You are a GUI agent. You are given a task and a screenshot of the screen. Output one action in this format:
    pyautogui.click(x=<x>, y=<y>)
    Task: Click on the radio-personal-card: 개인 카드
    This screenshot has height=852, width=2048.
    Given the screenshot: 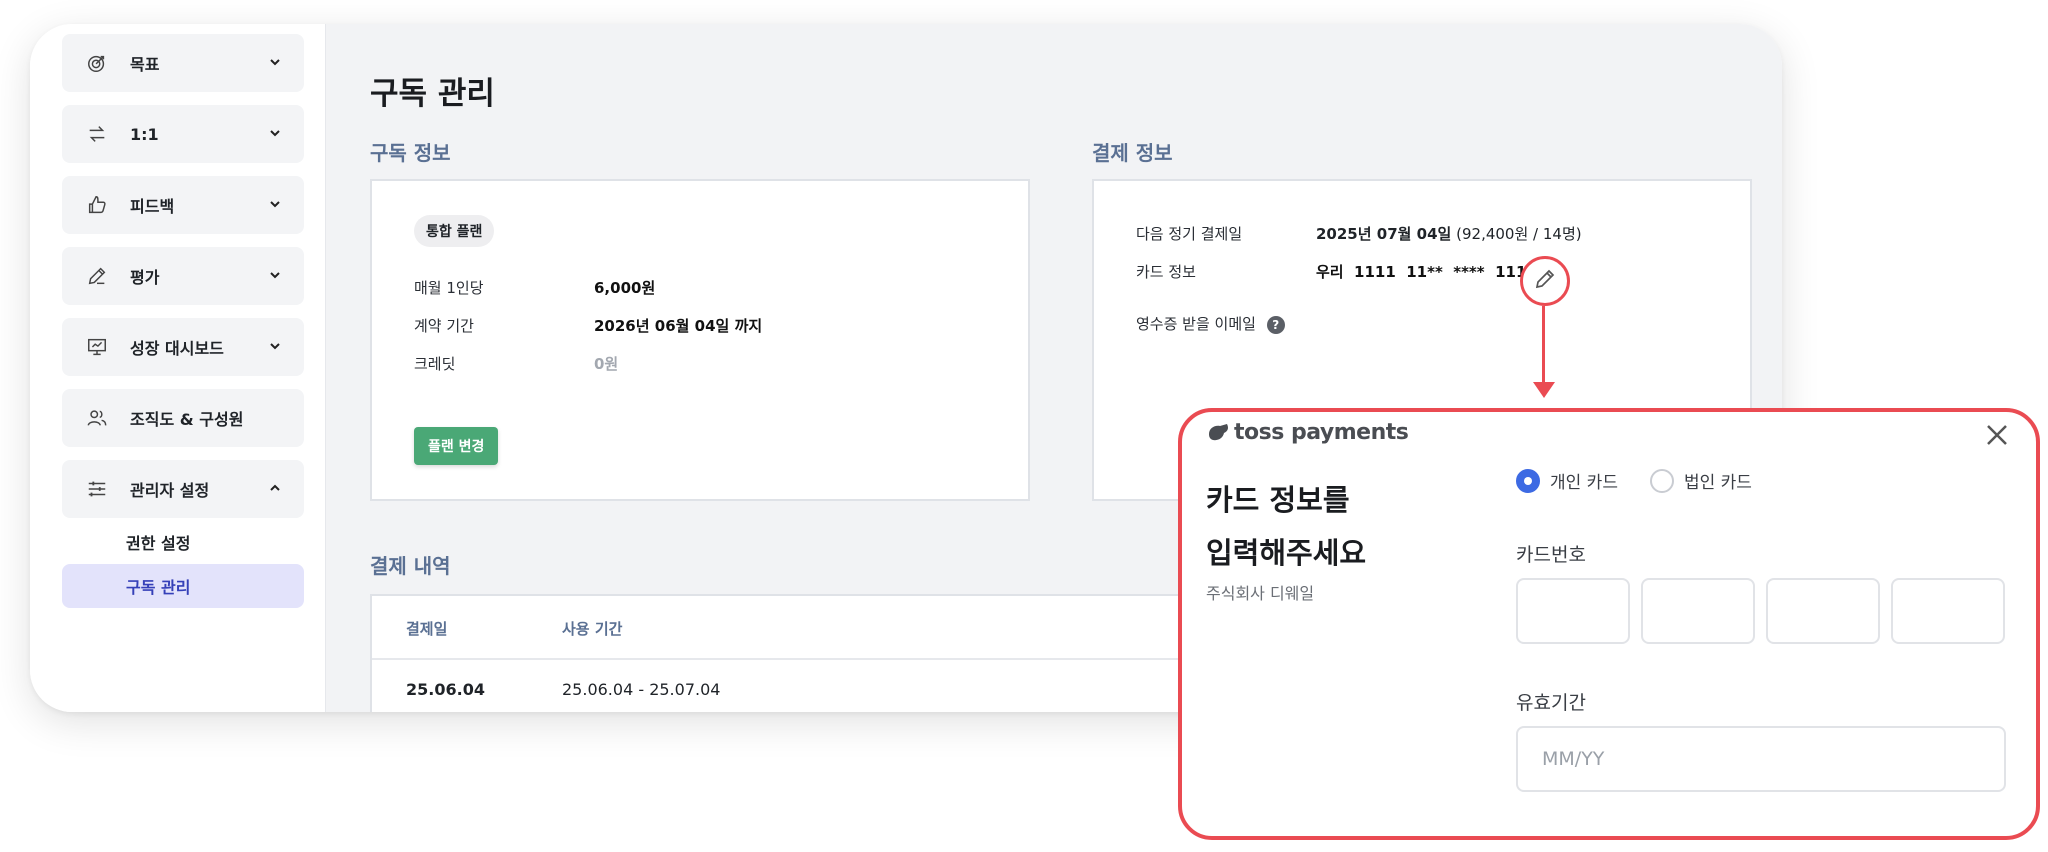 What is the action you would take?
    pyautogui.click(x=1567, y=480)
    